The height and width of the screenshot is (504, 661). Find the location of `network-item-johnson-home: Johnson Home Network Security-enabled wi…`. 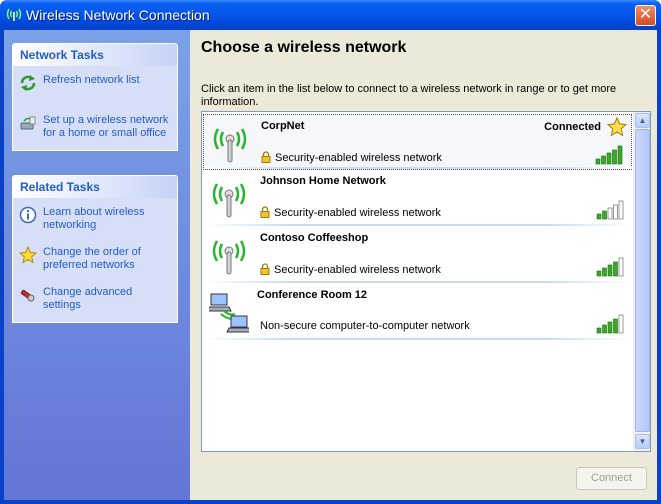

network-item-johnson-home: Johnson Home Network Security-enabled wi… is located at coordinates (417, 198).